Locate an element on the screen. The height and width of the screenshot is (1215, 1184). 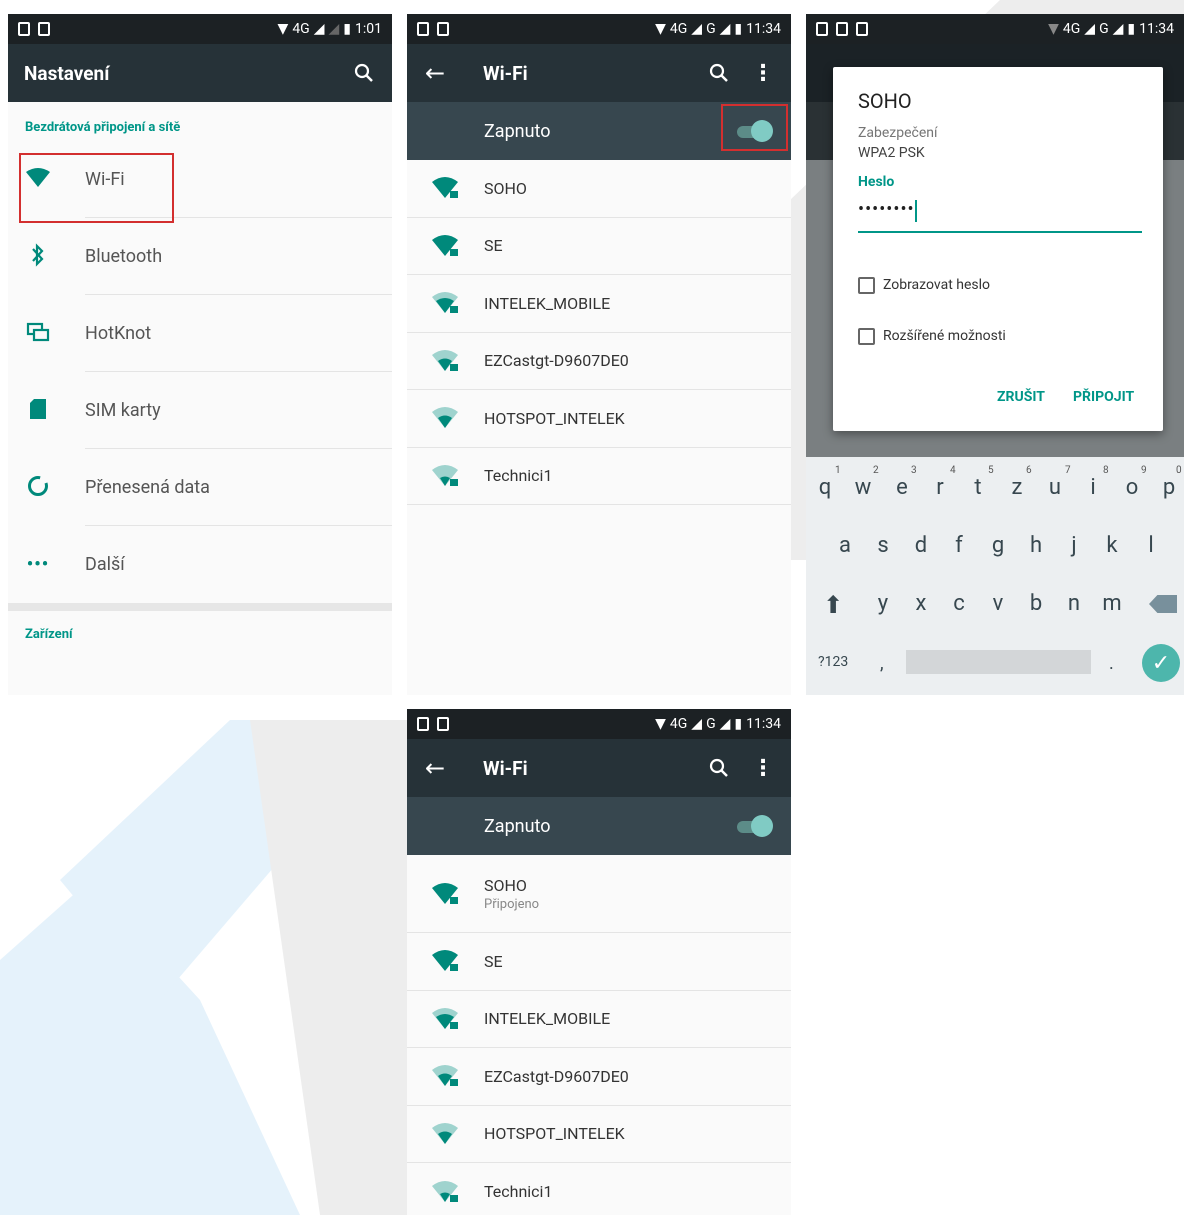
network-row-connected: SOHO Připojeno is located at coordinates (599, 894).